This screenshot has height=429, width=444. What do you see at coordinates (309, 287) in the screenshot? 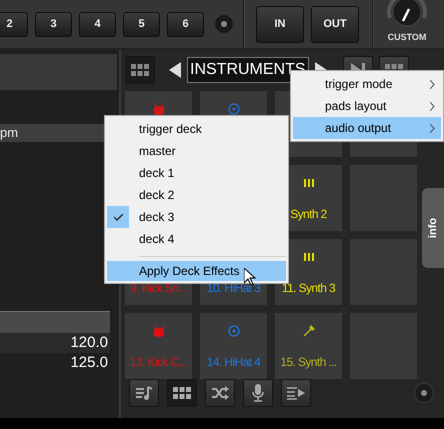
I see `pad-label: 11. Synth 3` at bounding box center [309, 287].